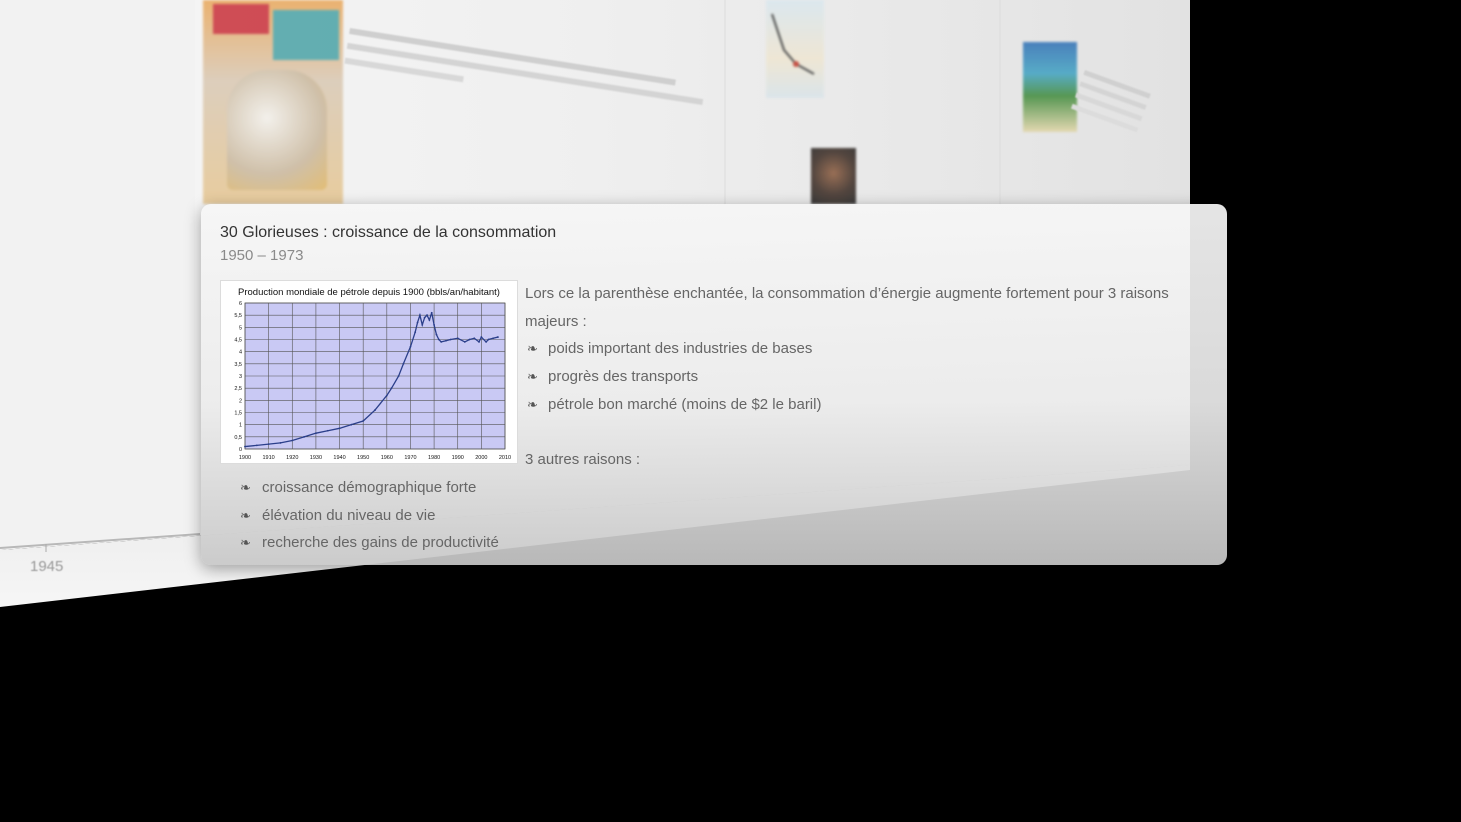  I want to click on list-item: ❧ recherche des gains de productivité, so click(368, 543).